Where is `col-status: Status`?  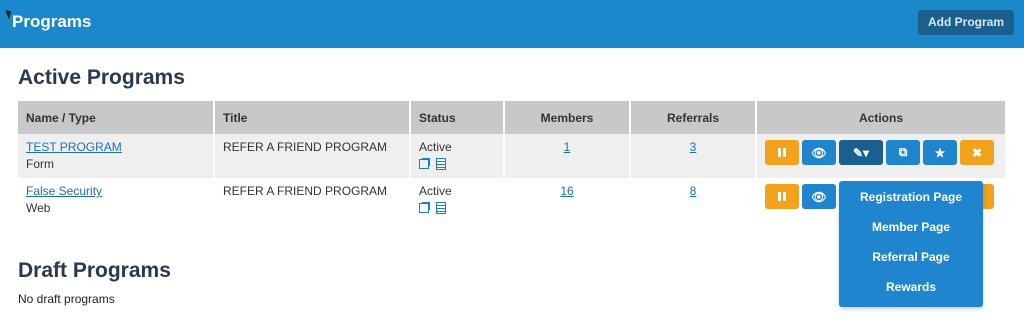
col-status: Status is located at coordinates (458, 117).